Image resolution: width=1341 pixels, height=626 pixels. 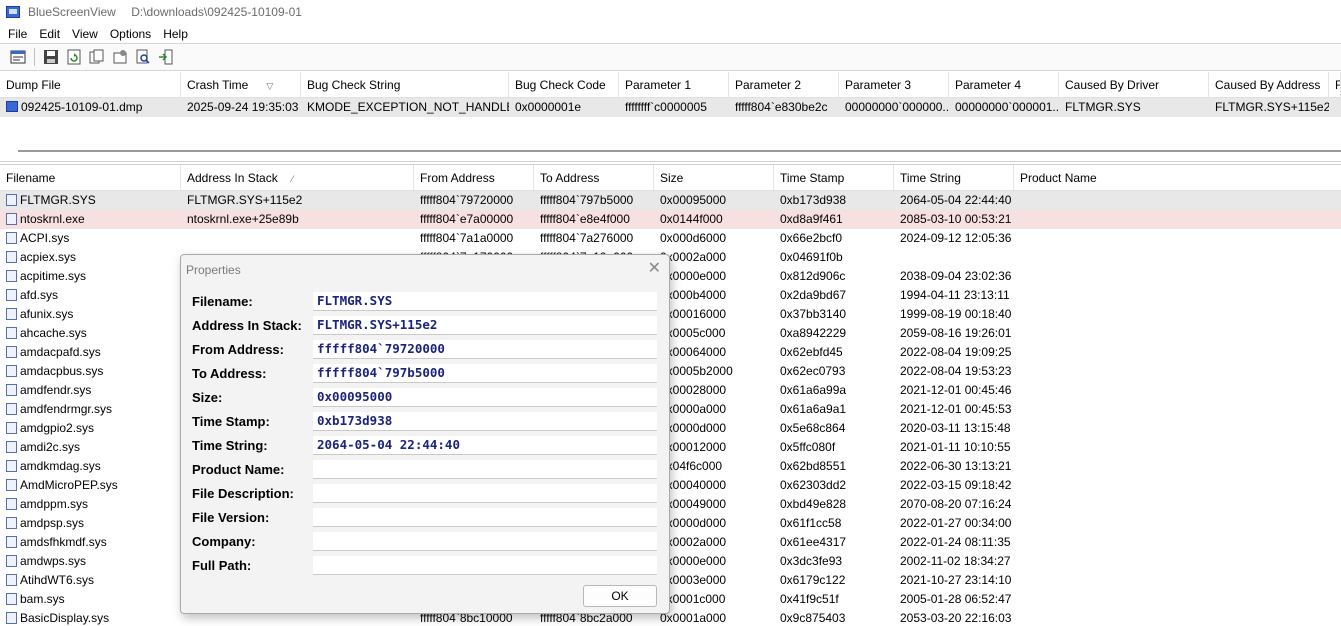 What do you see at coordinates (485, 301) in the screenshot?
I see `dialog-field-value: FLTMGR.SYS` at bounding box center [485, 301].